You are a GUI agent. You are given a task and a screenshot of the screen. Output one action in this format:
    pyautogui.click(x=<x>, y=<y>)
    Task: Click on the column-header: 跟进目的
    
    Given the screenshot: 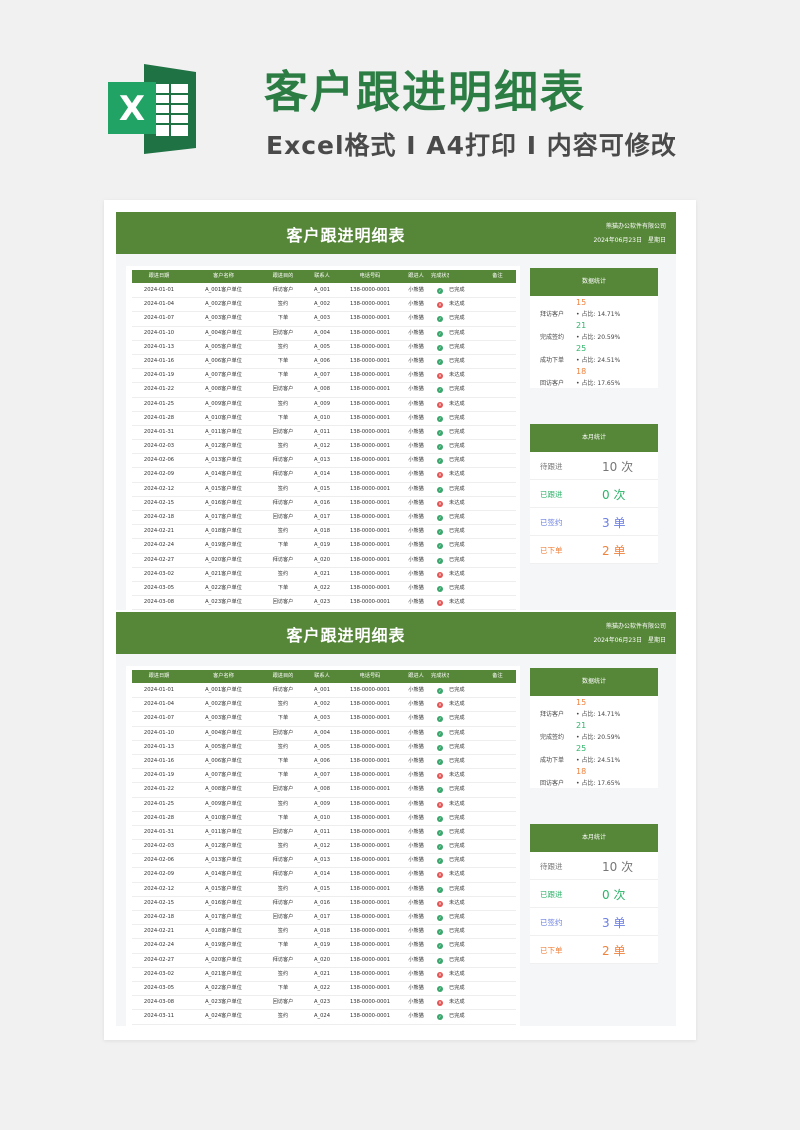 What is the action you would take?
    pyautogui.click(x=283, y=676)
    